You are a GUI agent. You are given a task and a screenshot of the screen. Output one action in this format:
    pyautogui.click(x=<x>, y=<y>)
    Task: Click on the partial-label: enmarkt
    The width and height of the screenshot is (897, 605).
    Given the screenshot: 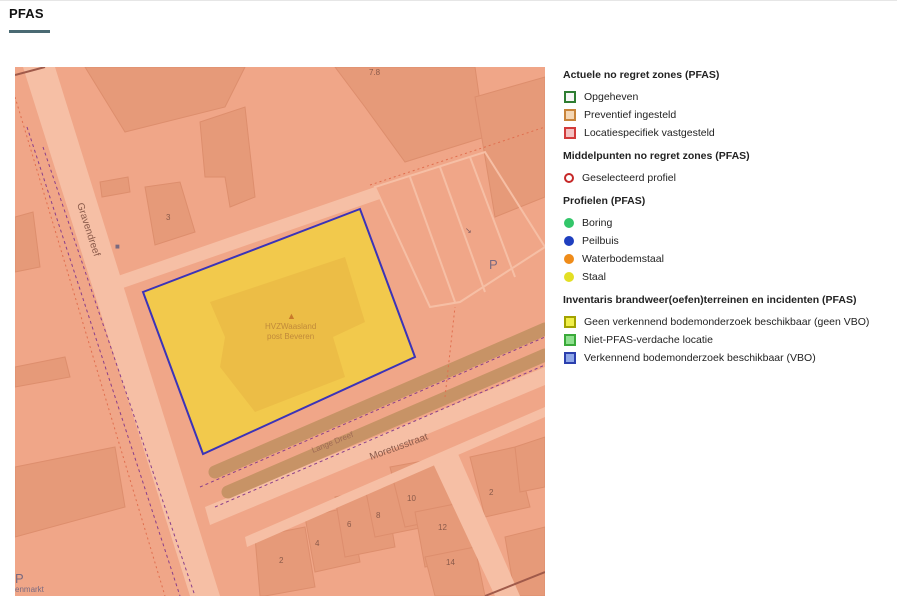 What is the action you would take?
    pyautogui.click(x=30, y=589)
    